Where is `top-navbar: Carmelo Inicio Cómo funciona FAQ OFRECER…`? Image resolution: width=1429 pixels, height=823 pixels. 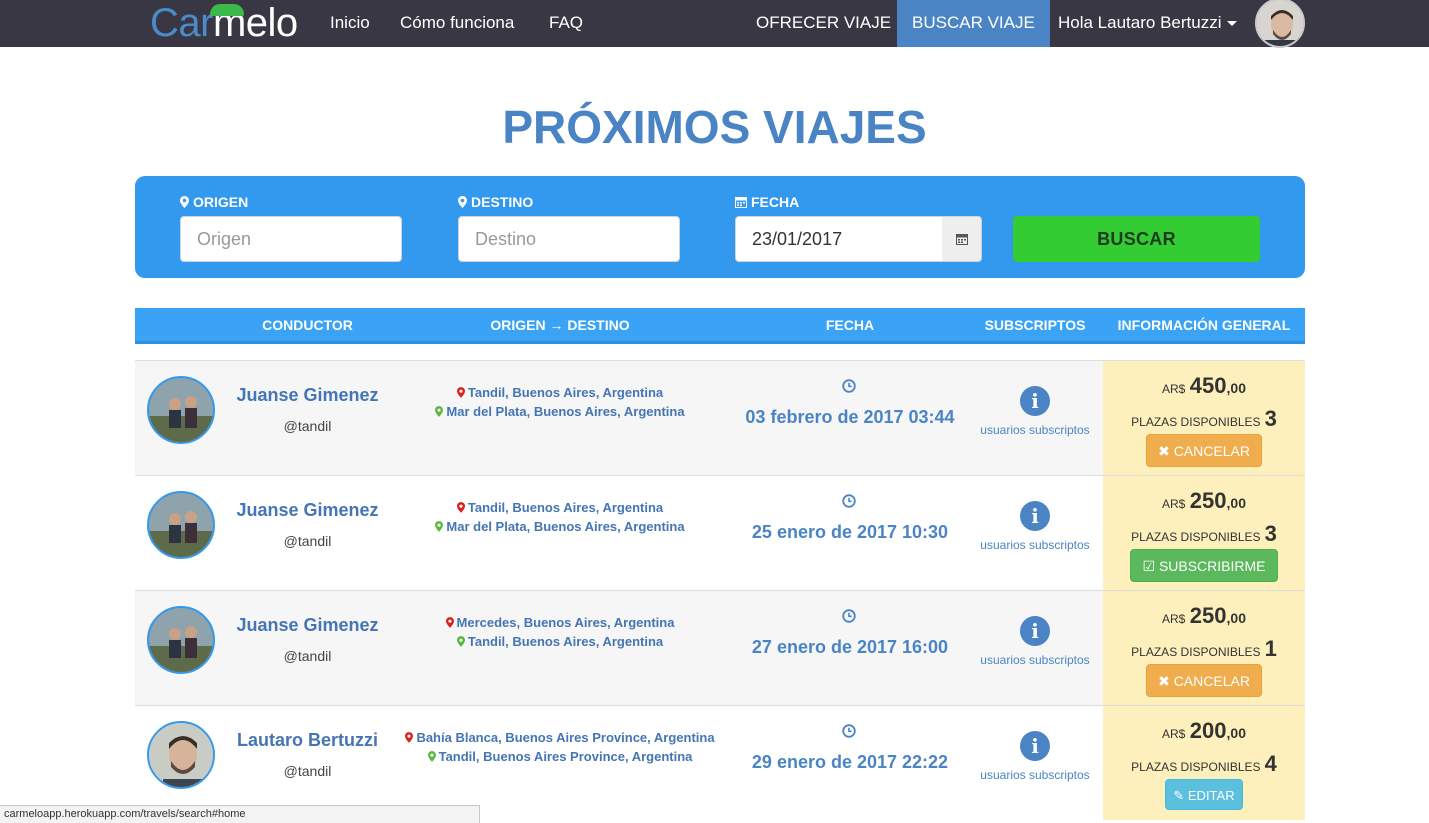
top-navbar: Carmelo Inicio Cómo funciona FAQ OFRECER… is located at coordinates (714, 24).